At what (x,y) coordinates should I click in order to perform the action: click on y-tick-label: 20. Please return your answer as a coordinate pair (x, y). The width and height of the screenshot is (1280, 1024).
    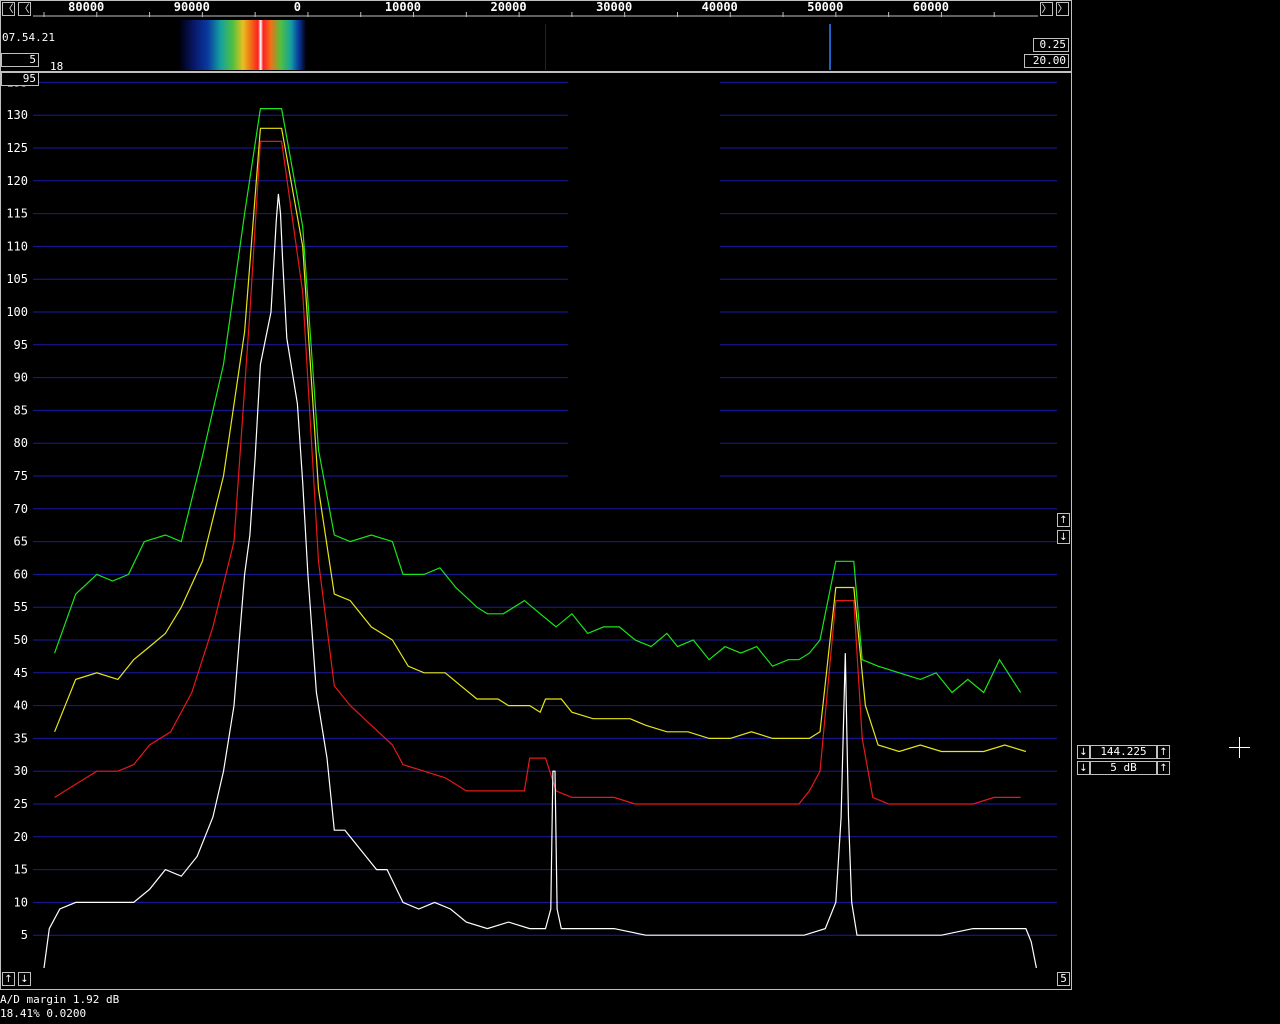
    Looking at the image, I should click on (21, 837).